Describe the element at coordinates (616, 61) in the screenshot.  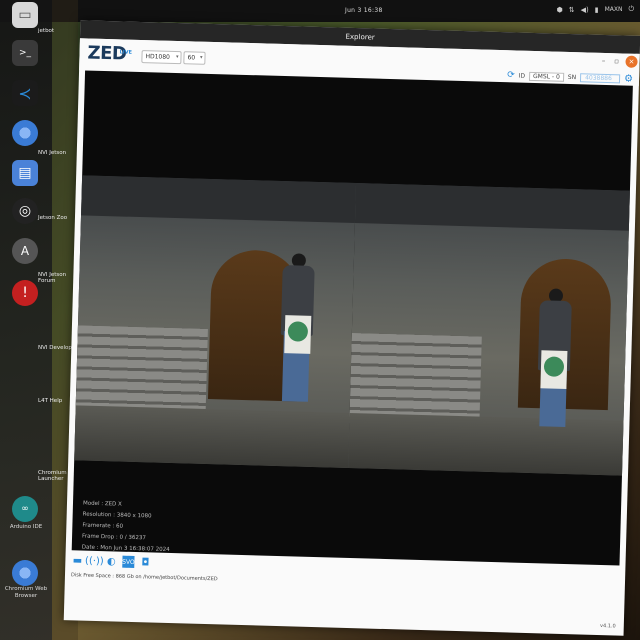
I see `maximize-icon: ▫` at that location.